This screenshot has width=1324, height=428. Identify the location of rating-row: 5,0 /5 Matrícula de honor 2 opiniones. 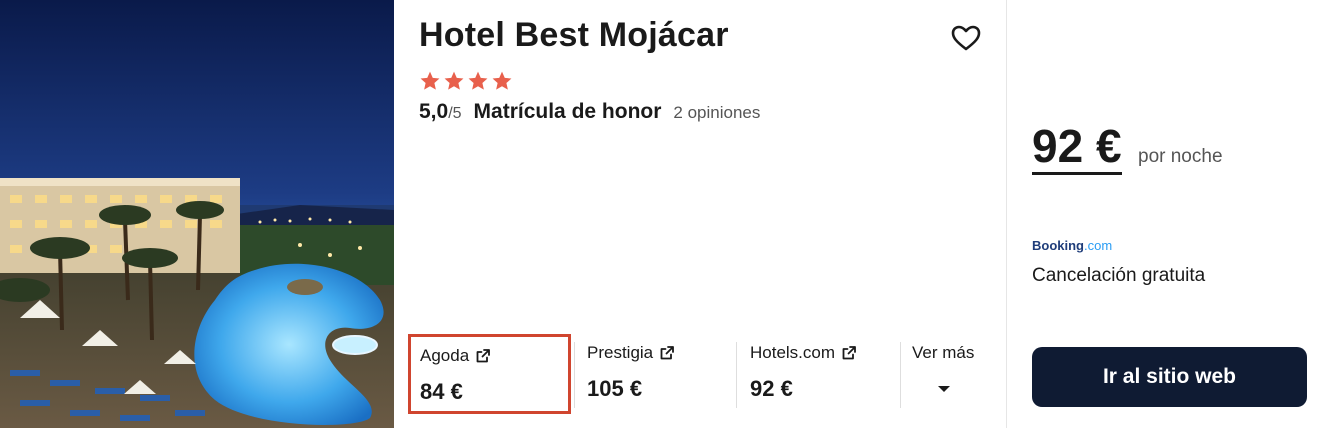
(589, 112).